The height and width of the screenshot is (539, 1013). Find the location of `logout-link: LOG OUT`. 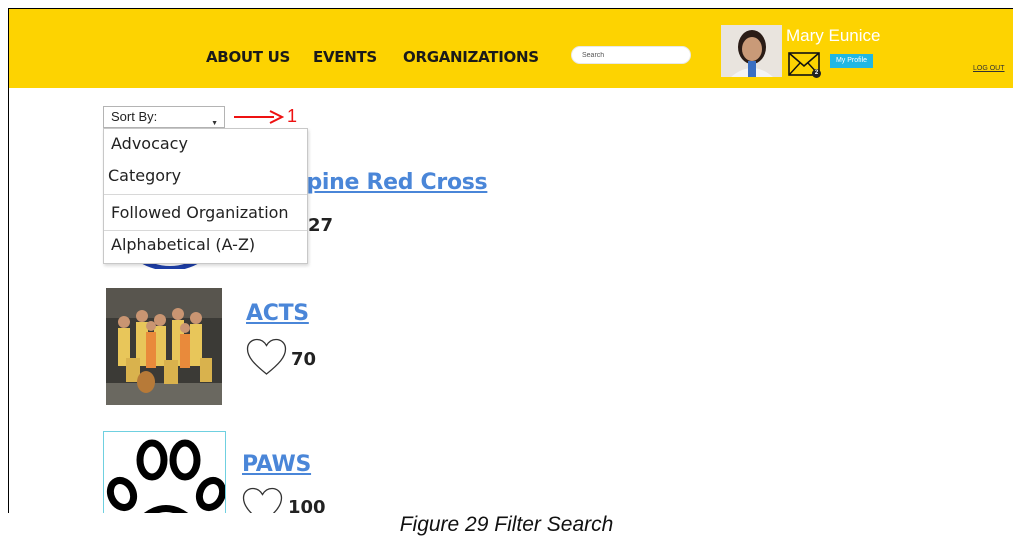

logout-link: LOG OUT is located at coordinates (989, 68).